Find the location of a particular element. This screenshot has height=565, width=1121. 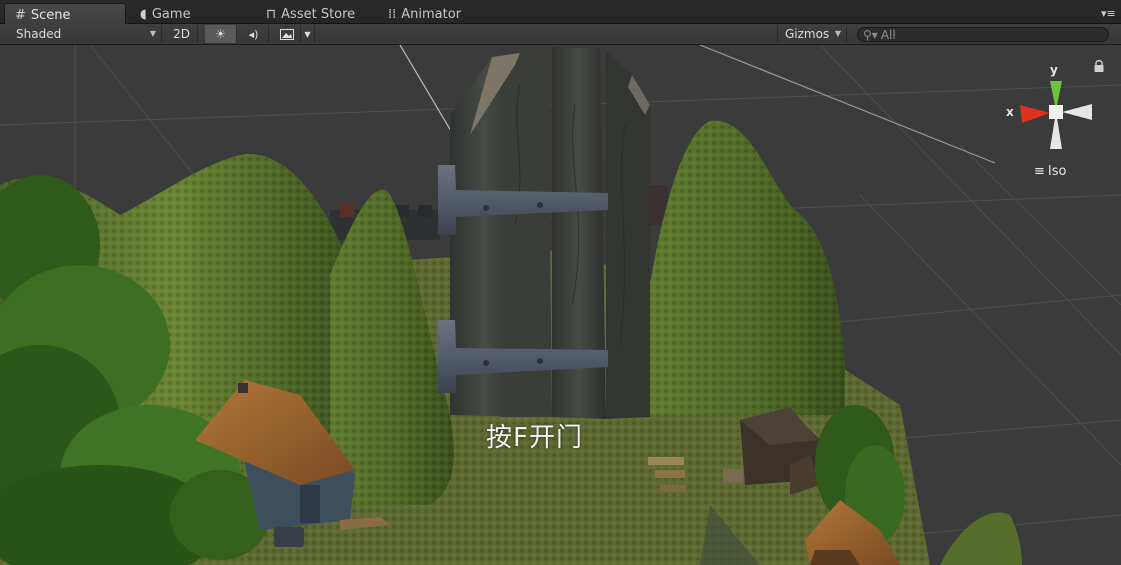

hierarchy-search-input: ⚲▾ All is located at coordinates (983, 34).